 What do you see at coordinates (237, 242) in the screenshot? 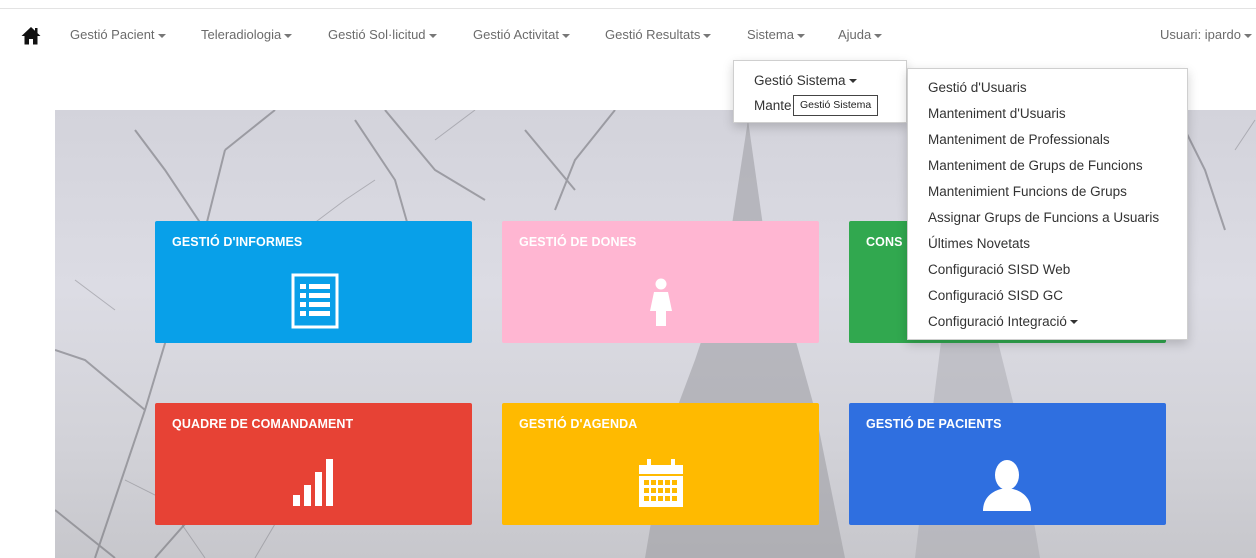
I see `tile-title: GESTIÓ D'INFORMES` at bounding box center [237, 242].